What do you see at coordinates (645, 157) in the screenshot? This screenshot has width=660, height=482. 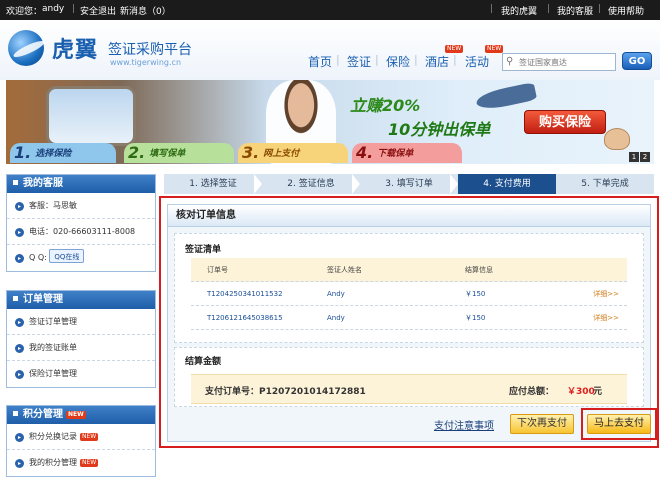 I see `banner-page-2: 2` at bounding box center [645, 157].